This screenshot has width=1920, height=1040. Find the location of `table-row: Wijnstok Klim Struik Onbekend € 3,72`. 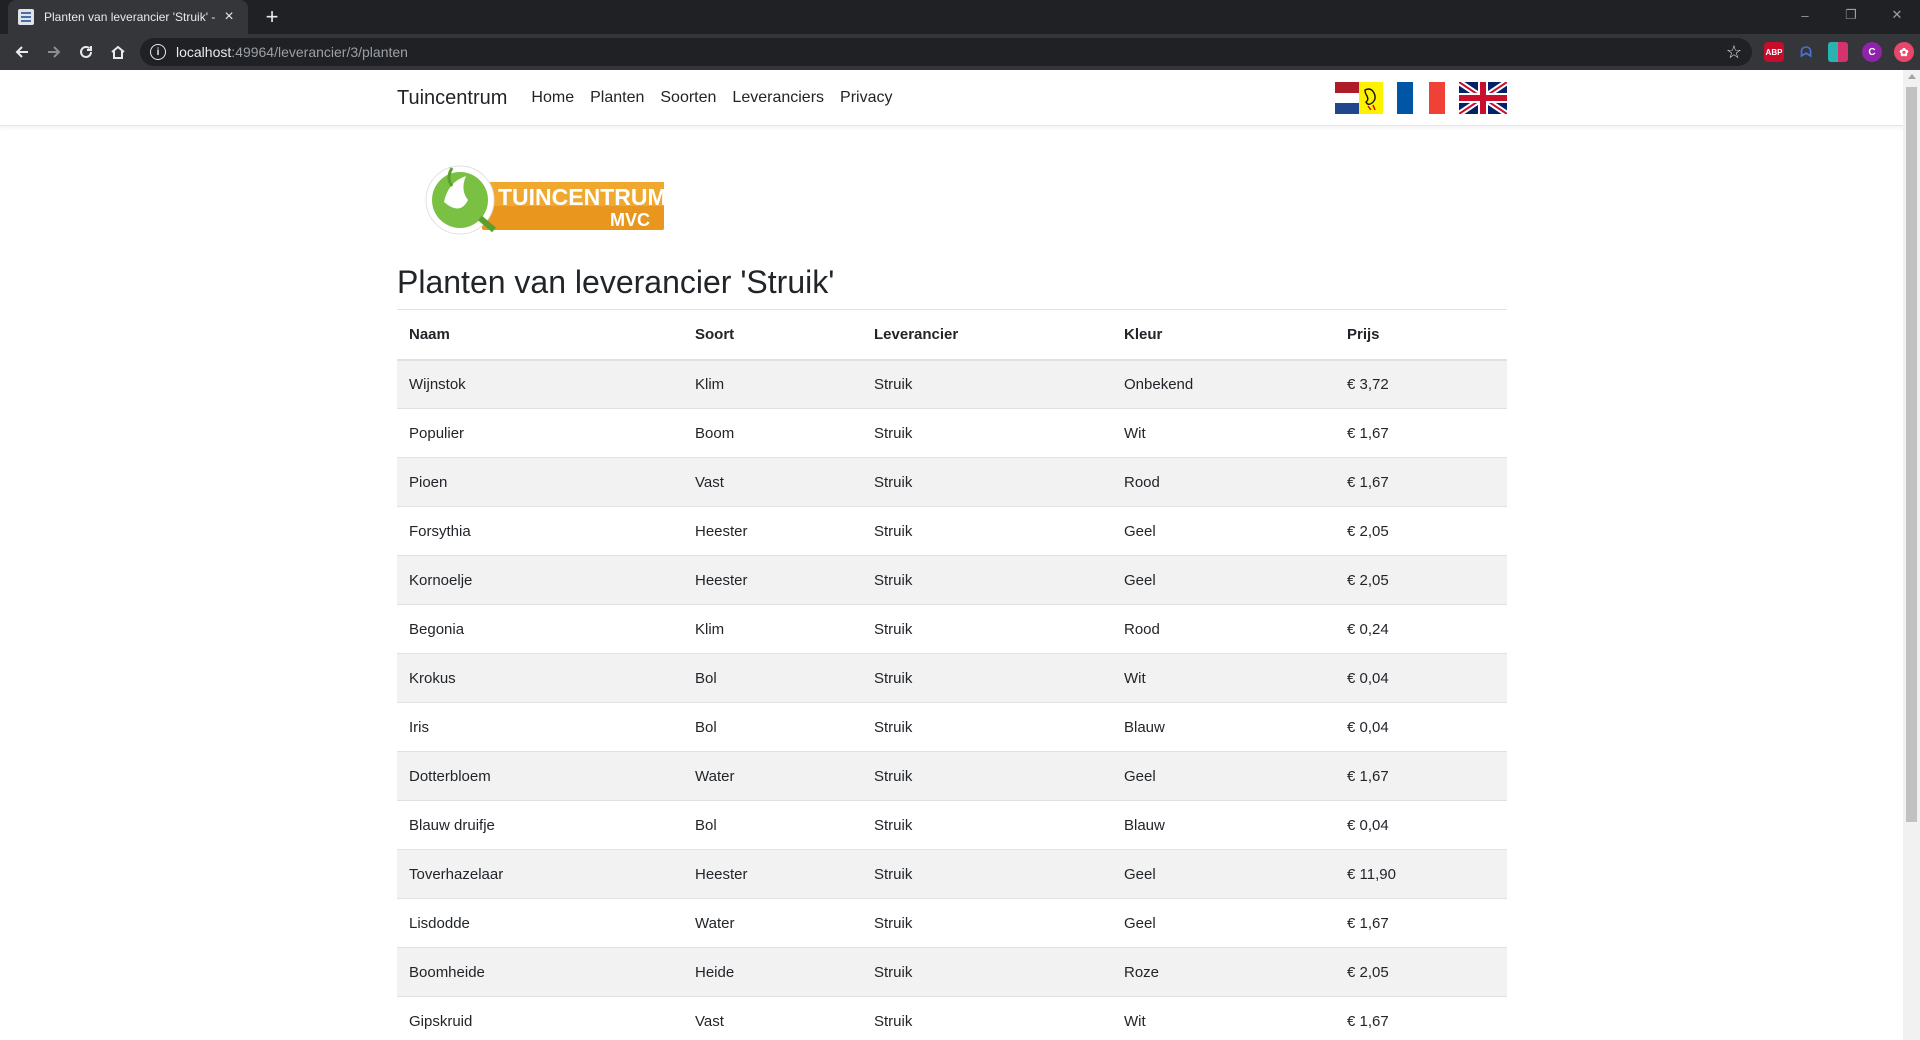

table-row: Wijnstok Klim Struik Onbekend € 3,72 is located at coordinates (952, 384).